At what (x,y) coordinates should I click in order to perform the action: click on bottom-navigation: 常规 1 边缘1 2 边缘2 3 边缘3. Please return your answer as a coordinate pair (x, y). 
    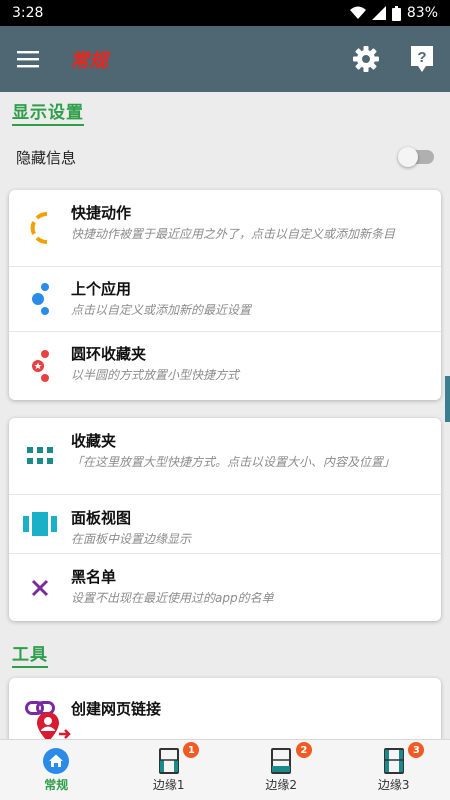
    Looking at the image, I should click on (225, 769).